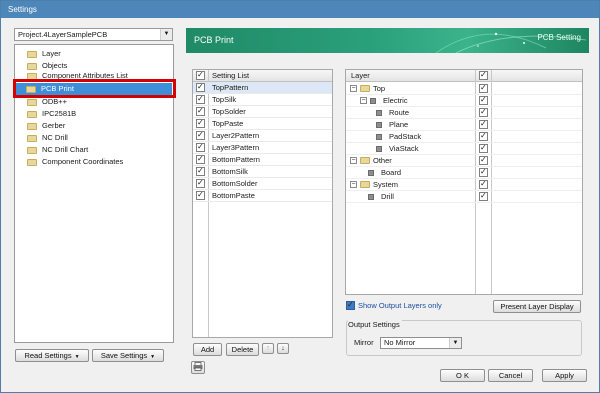 The height and width of the screenshot is (393, 600). I want to click on select-all-checkbox, so click(200, 75).